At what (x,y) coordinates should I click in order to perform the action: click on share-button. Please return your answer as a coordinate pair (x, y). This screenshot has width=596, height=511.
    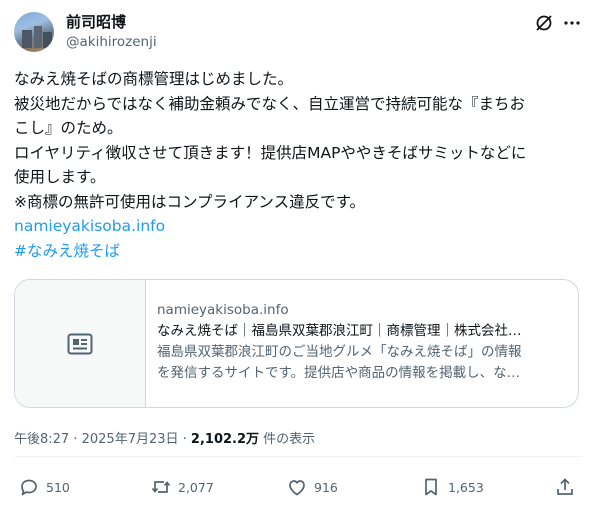
    Looking at the image, I should click on (568, 487).